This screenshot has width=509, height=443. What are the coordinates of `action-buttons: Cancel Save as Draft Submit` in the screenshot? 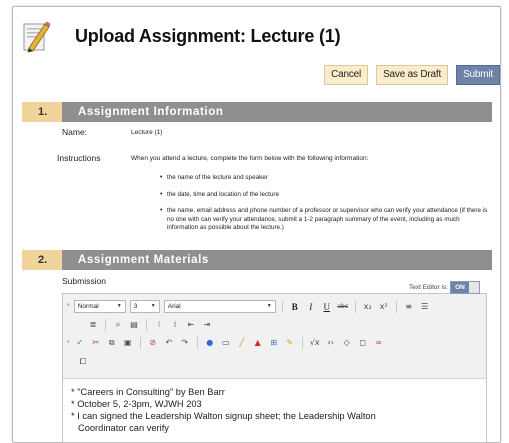 It's located at (412, 75).